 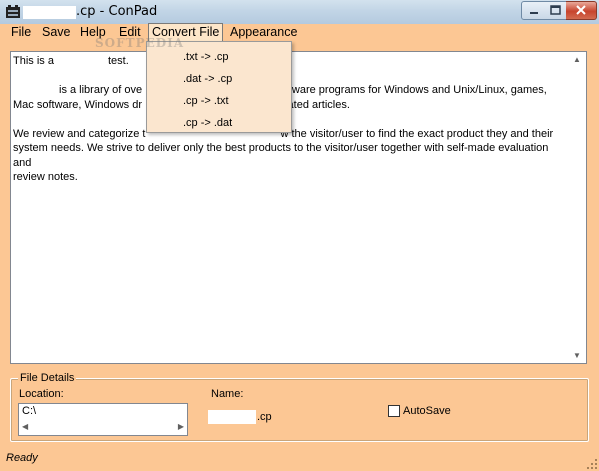 I want to click on maximize-icon, so click(x=555, y=10).